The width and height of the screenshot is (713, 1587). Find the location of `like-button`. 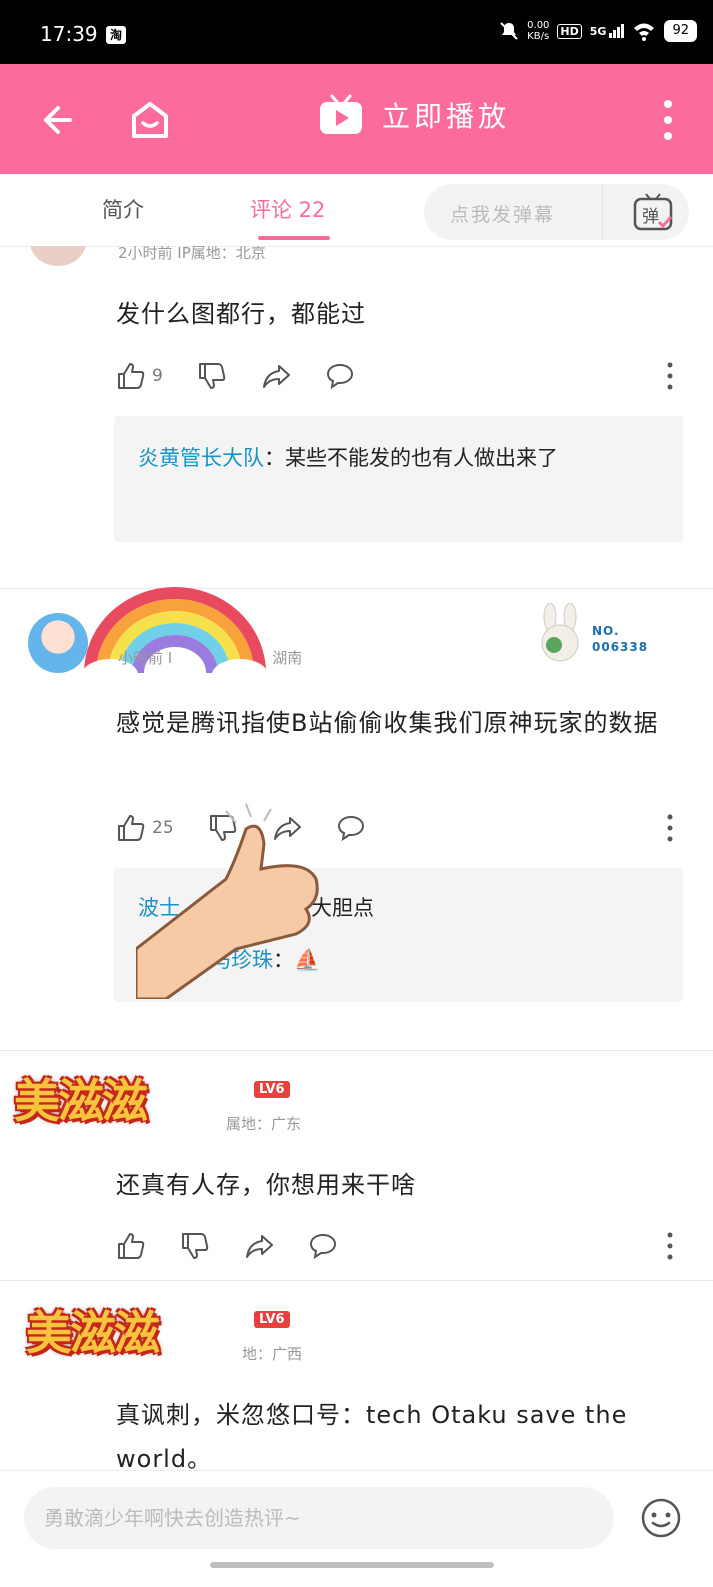

like-button is located at coordinates (131, 1246).